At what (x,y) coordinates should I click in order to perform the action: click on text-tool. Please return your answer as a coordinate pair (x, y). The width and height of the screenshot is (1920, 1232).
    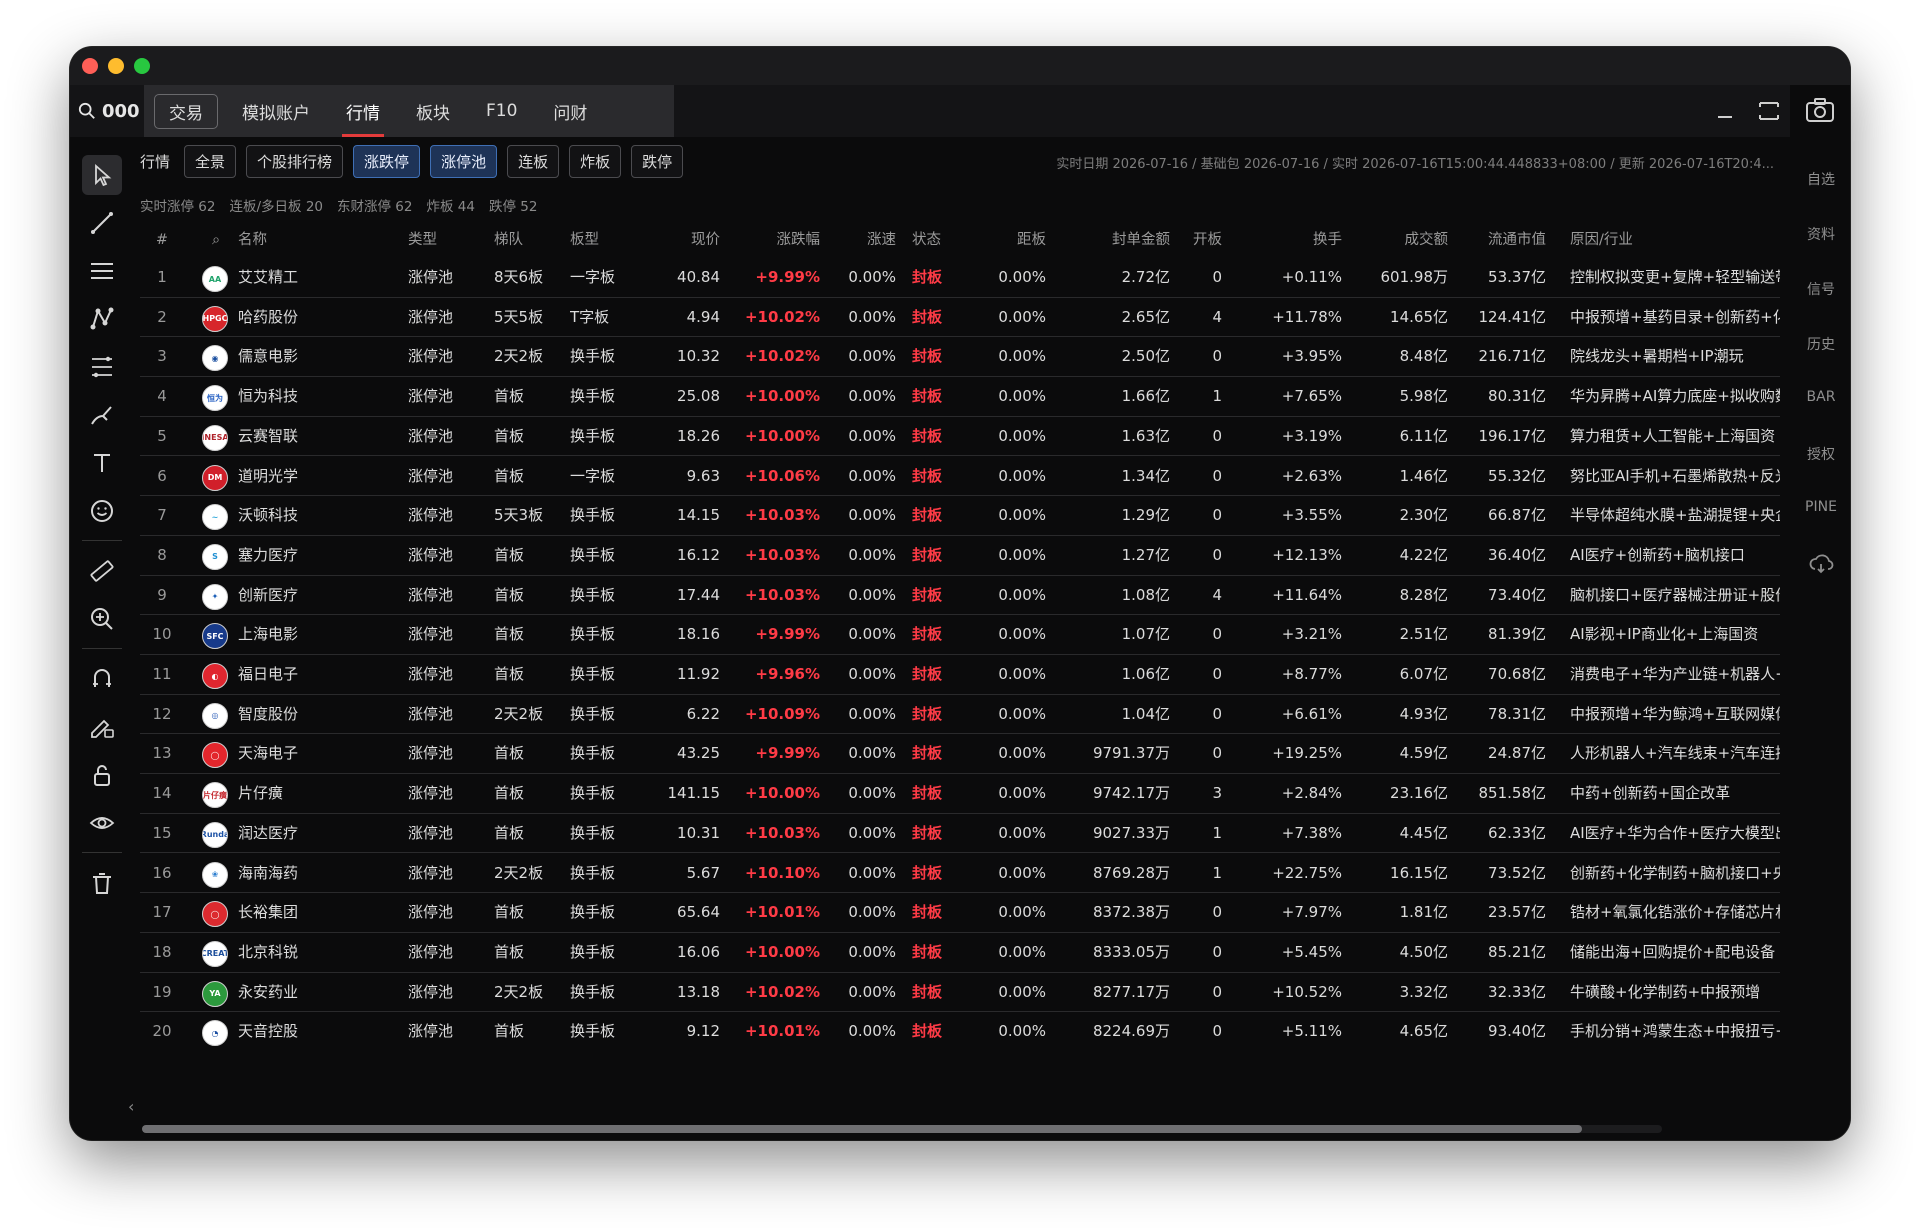
    Looking at the image, I should click on (102, 463).